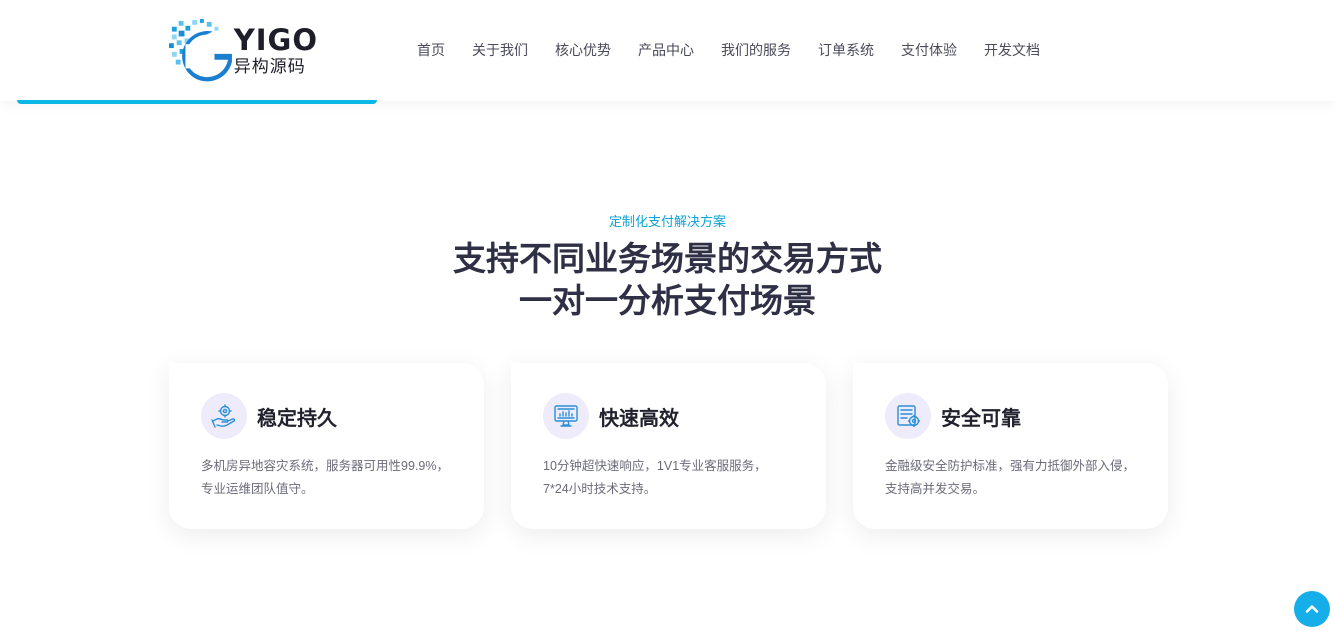 The image size is (1335, 631). I want to click on feature-card-title: 快速高效, so click(639, 418).